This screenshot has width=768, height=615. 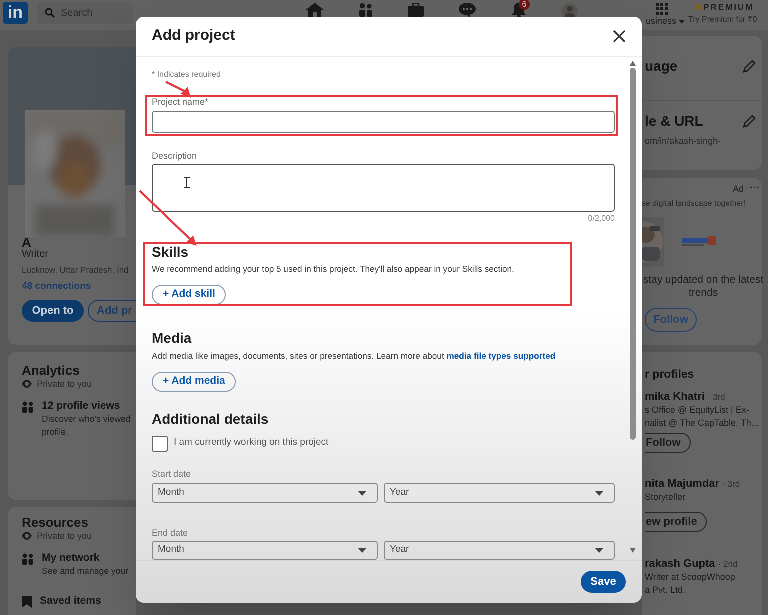 What do you see at coordinates (501, 356) in the screenshot?
I see `help-link: media file types supported` at bounding box center [501, 356].